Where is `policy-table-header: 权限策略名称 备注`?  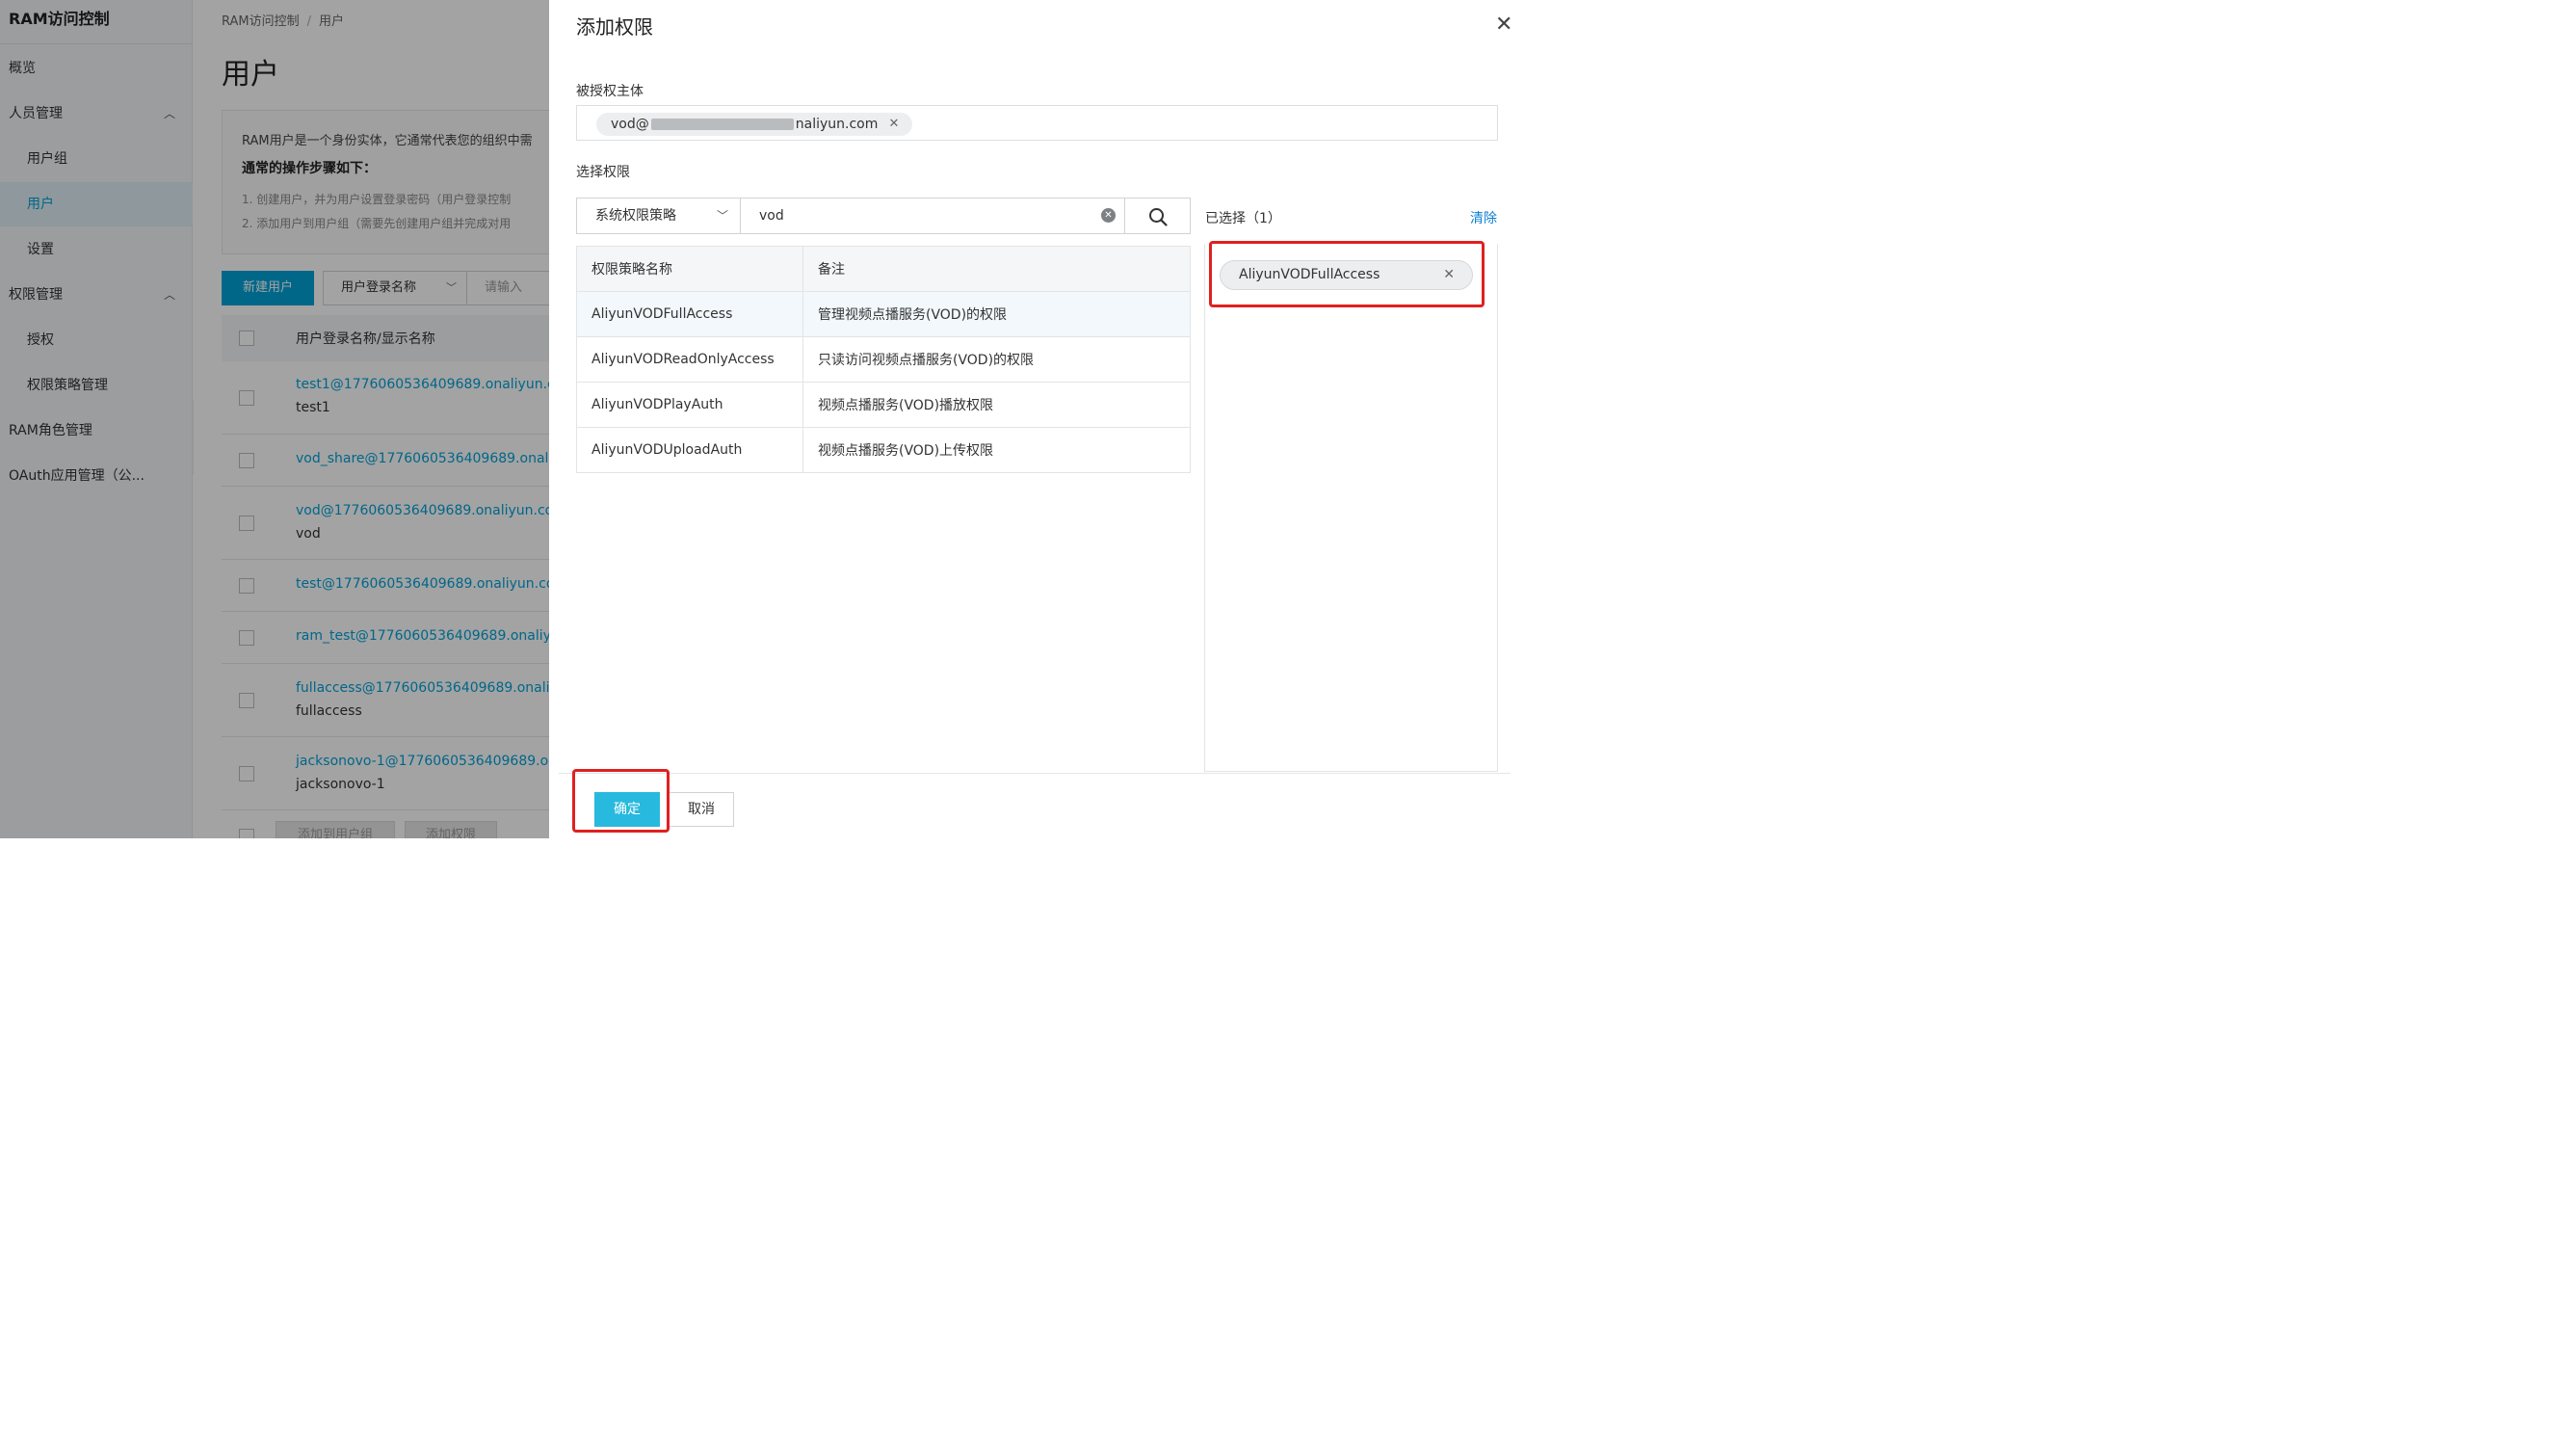
policy-table-header: 权限策略名称 备注 is located at coordinates (884, 269).